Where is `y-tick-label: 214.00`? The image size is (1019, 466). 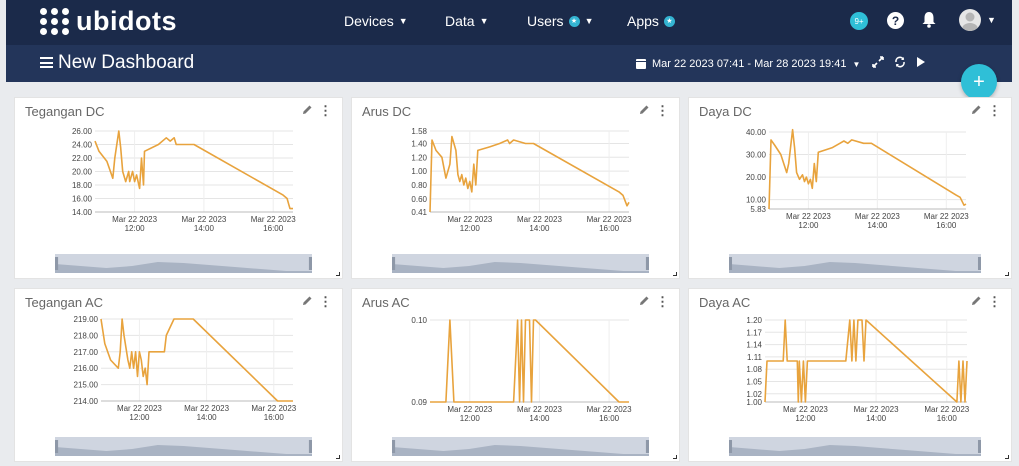
y-tick-label: 214.00 is located at coordinates (86, 401).